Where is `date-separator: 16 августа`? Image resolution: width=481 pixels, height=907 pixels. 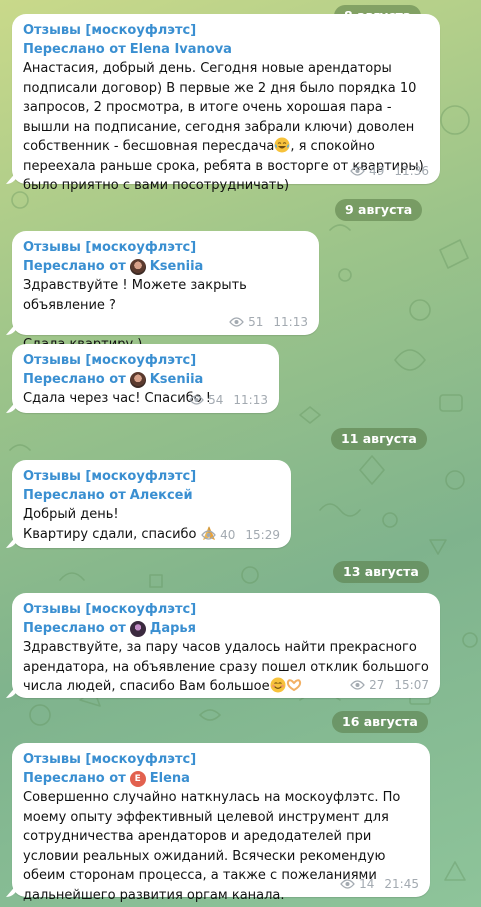
date-separator: 16 августа is located at coordinates (380, 722).